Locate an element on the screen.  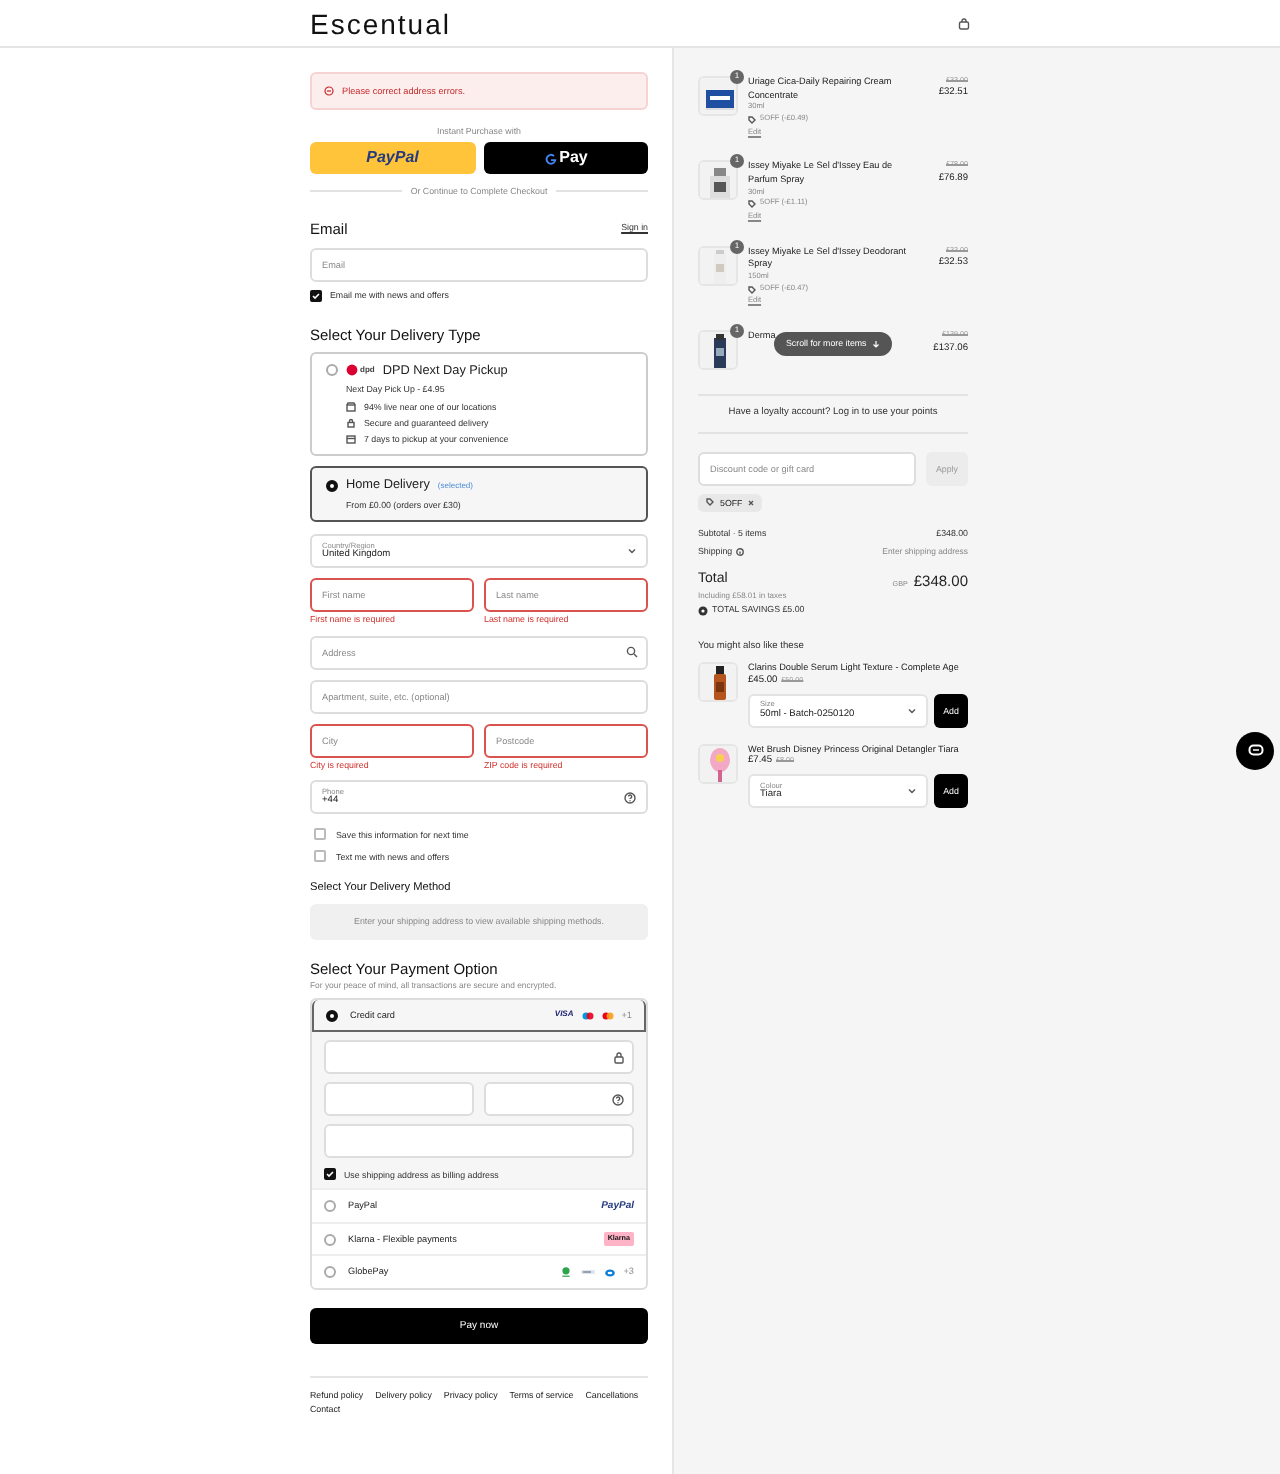
arrow-down-icon is located at coordinates (876, 344).